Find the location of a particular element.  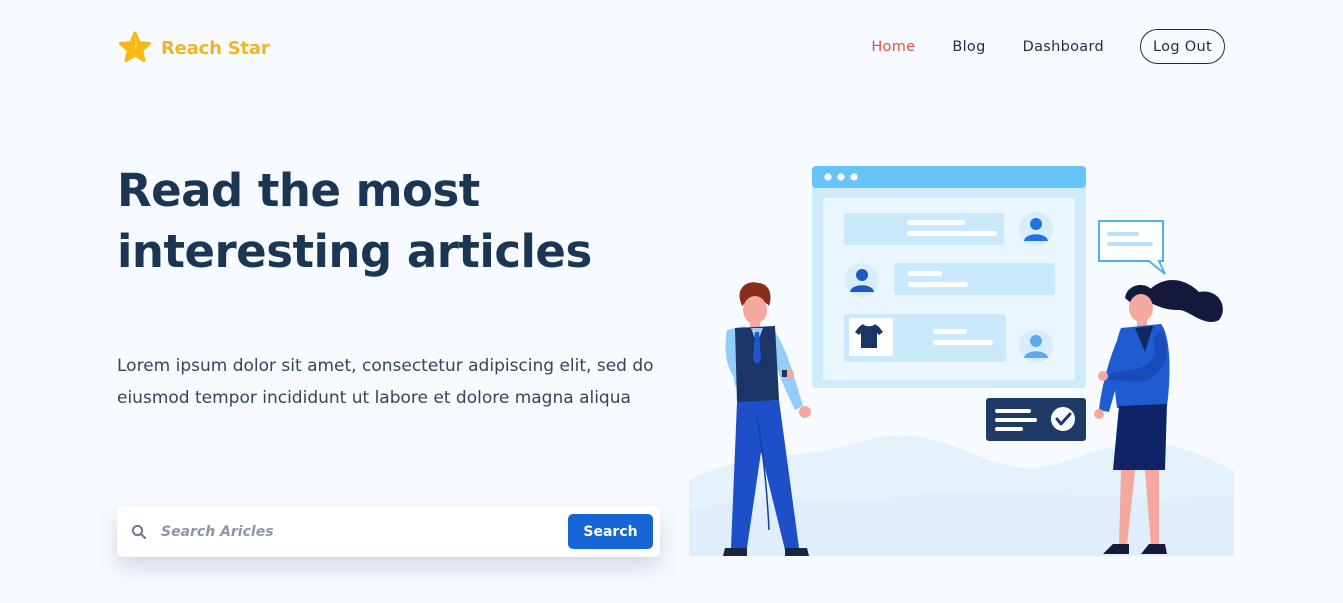

search-input is located at coordinates (356, 531).